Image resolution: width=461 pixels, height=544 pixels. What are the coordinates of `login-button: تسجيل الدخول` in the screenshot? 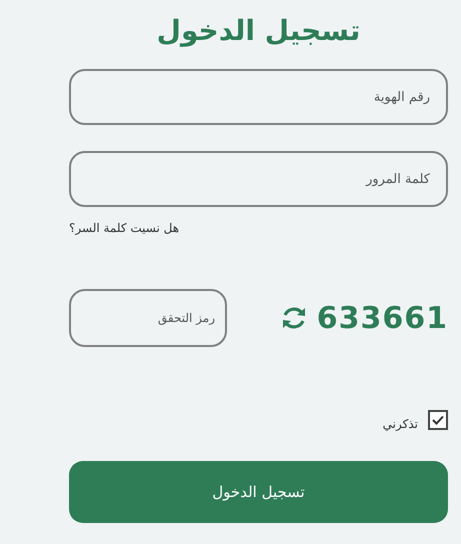 It's located at (258, 492).